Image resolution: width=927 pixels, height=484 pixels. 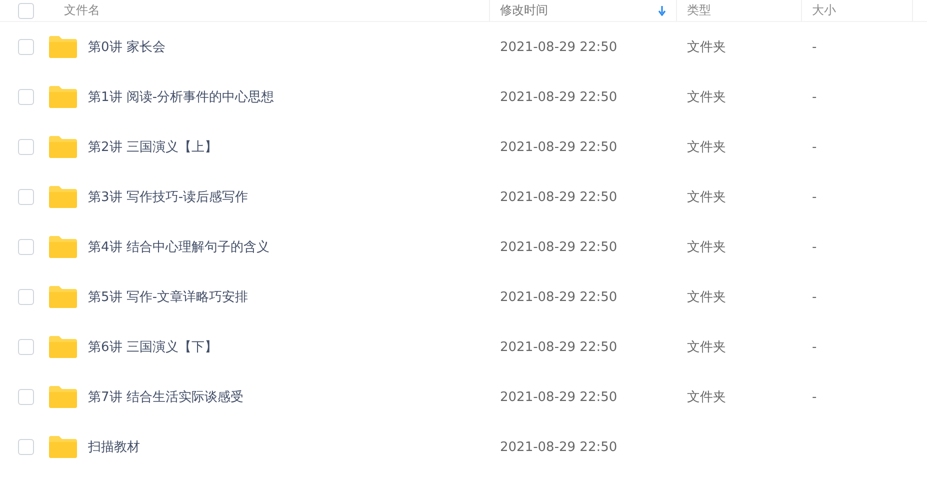 What do you see at coordinates (168, 197) in the screenshot?
I see `file-name: 第3讲 写作技巧-读后感写作` at bounding box center [168, 197].